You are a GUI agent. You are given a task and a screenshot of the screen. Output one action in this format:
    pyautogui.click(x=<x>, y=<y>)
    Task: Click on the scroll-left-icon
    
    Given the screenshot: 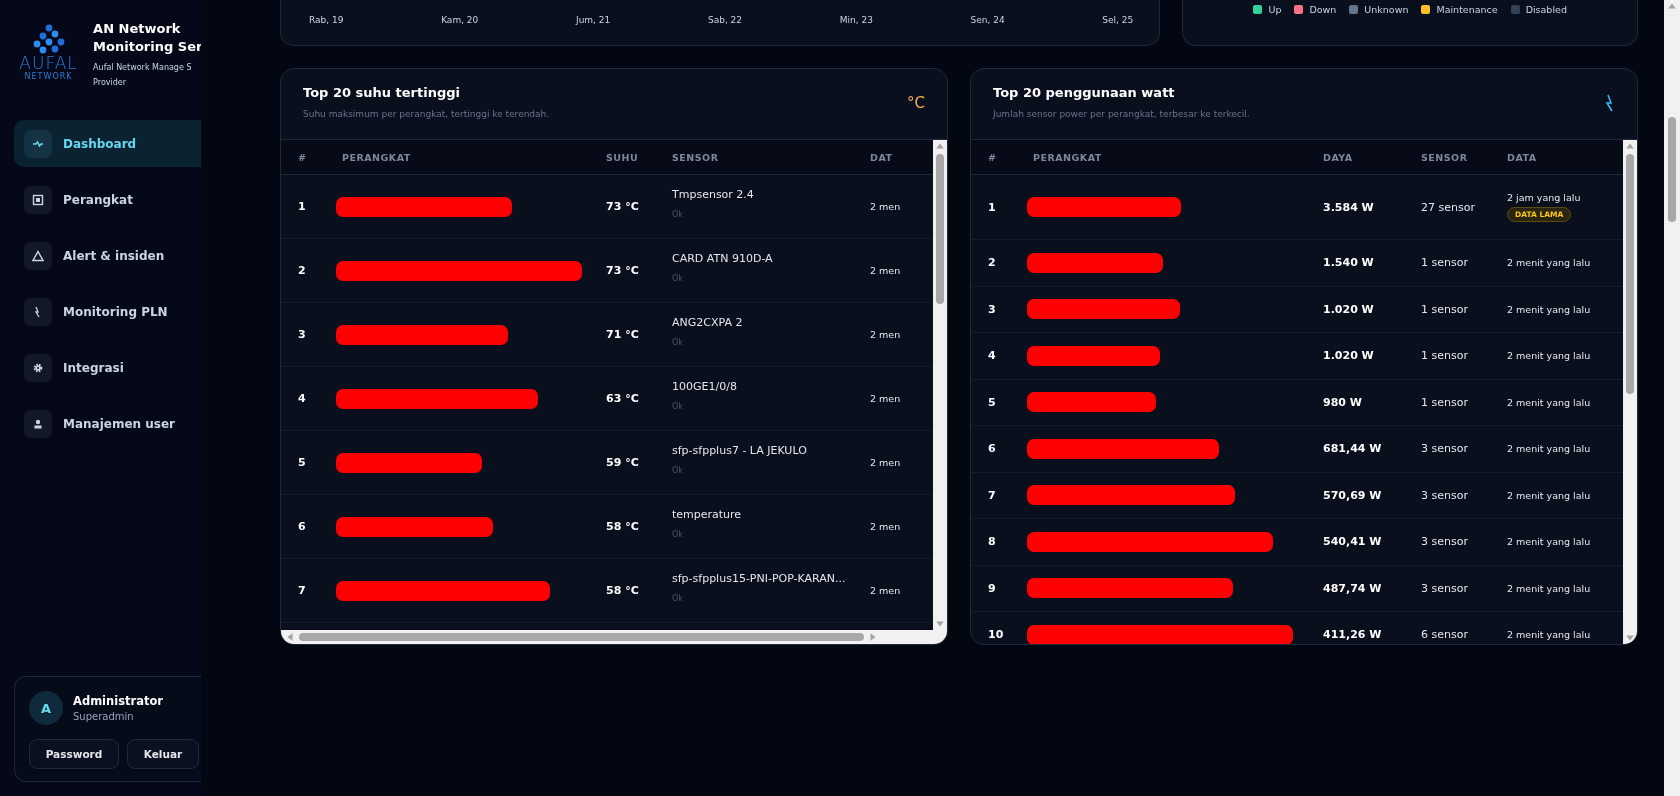 What is the action you would take?
    pyautogui.click(x=290, y=637)
    